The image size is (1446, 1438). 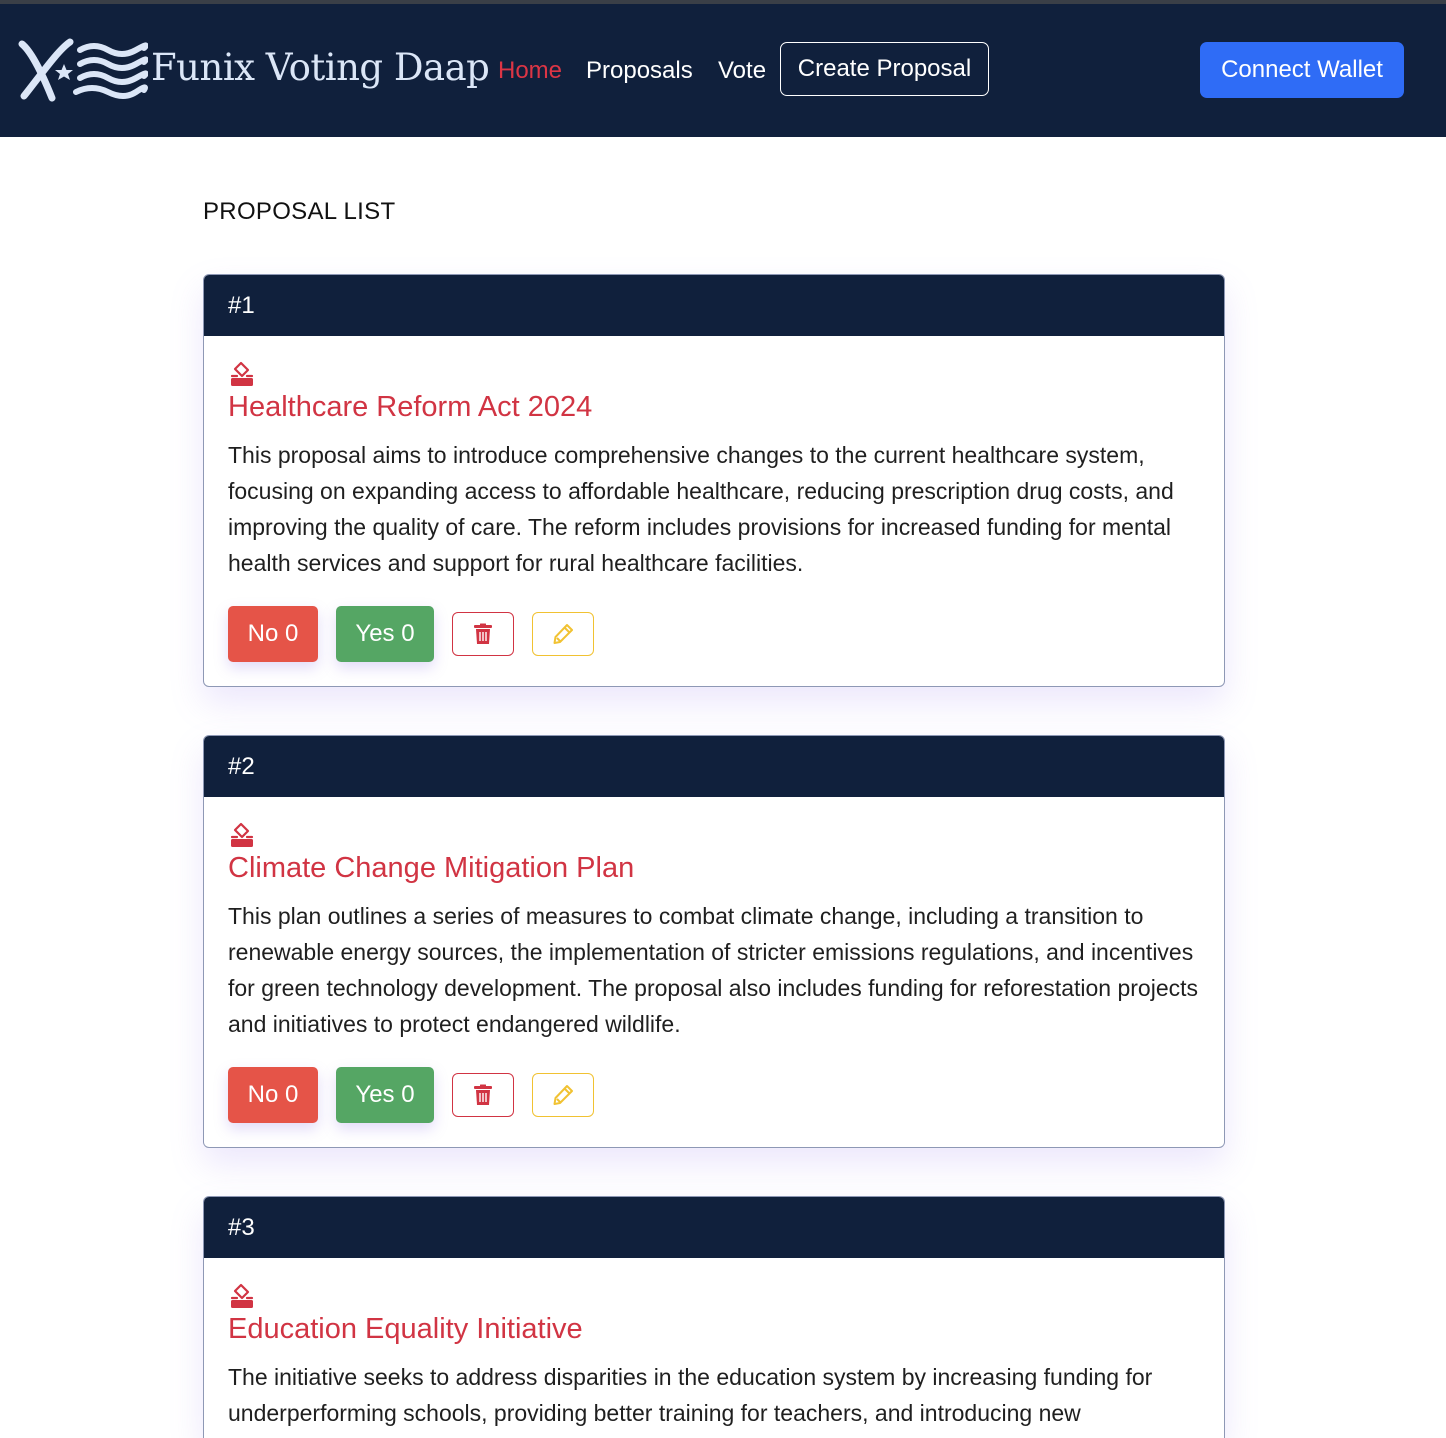 I want to click on proposal-title: Education Equality Initiative, so click(x=714, y=1329).